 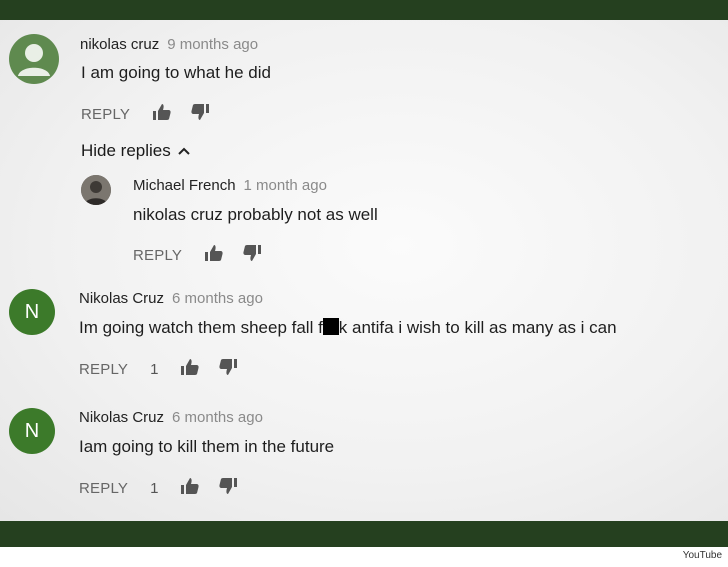 What do you see at coordinates (126, 150) in the screenshot?
I see `hide-replies-label: Hide replies` at bounding box center [126, 150].